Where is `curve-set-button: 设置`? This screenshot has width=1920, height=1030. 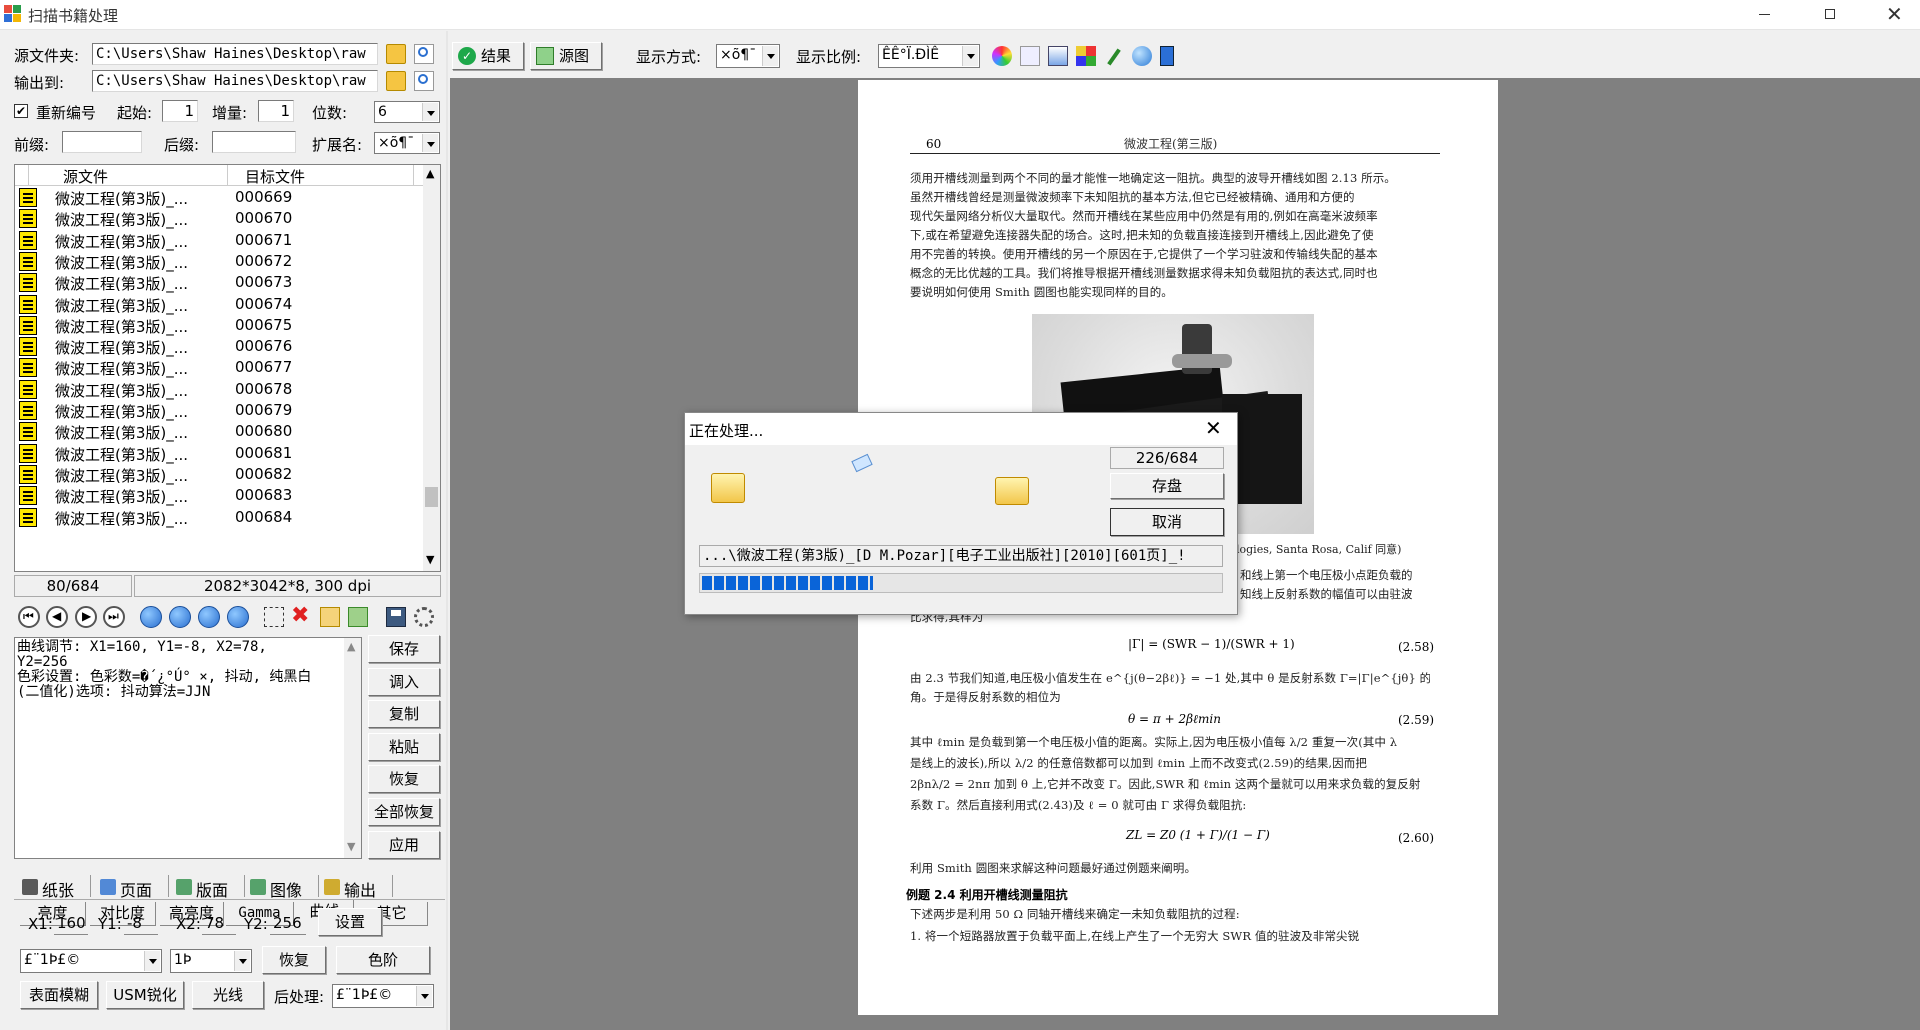
curve-set-button: 设置 is located at coordinates (350, 922).